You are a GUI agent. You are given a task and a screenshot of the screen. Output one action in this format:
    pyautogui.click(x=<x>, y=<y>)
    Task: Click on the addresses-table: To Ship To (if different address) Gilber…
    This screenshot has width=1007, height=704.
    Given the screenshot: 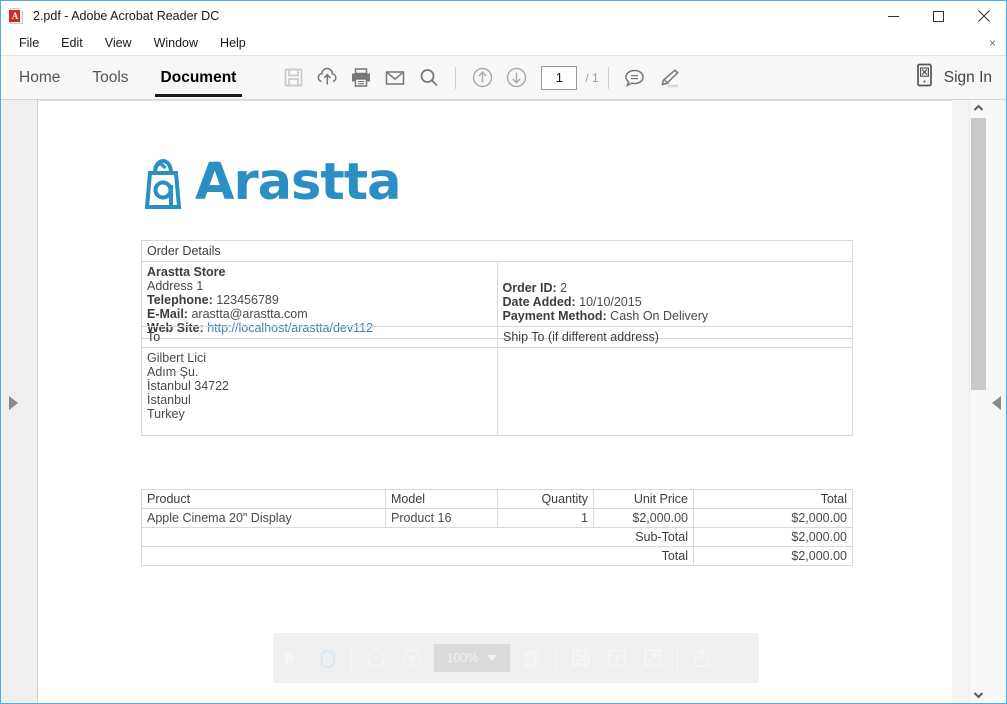 What is the action you would take?
    pyautogui.click(x=497, y=381)
    